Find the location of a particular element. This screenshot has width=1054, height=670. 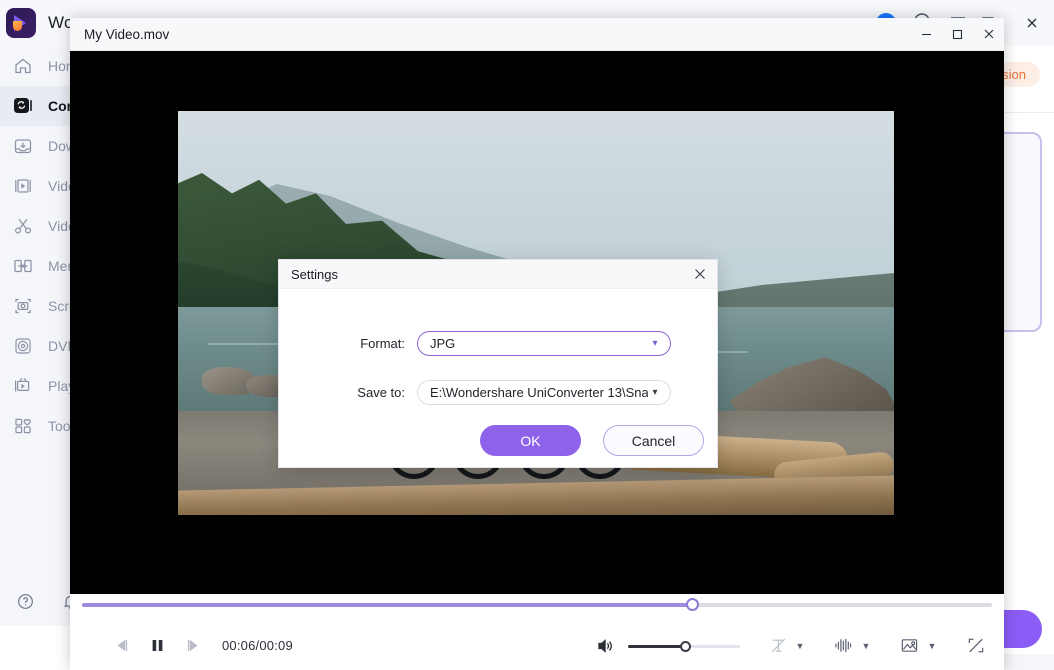

volume-fill is located at coordinates (657, 646).